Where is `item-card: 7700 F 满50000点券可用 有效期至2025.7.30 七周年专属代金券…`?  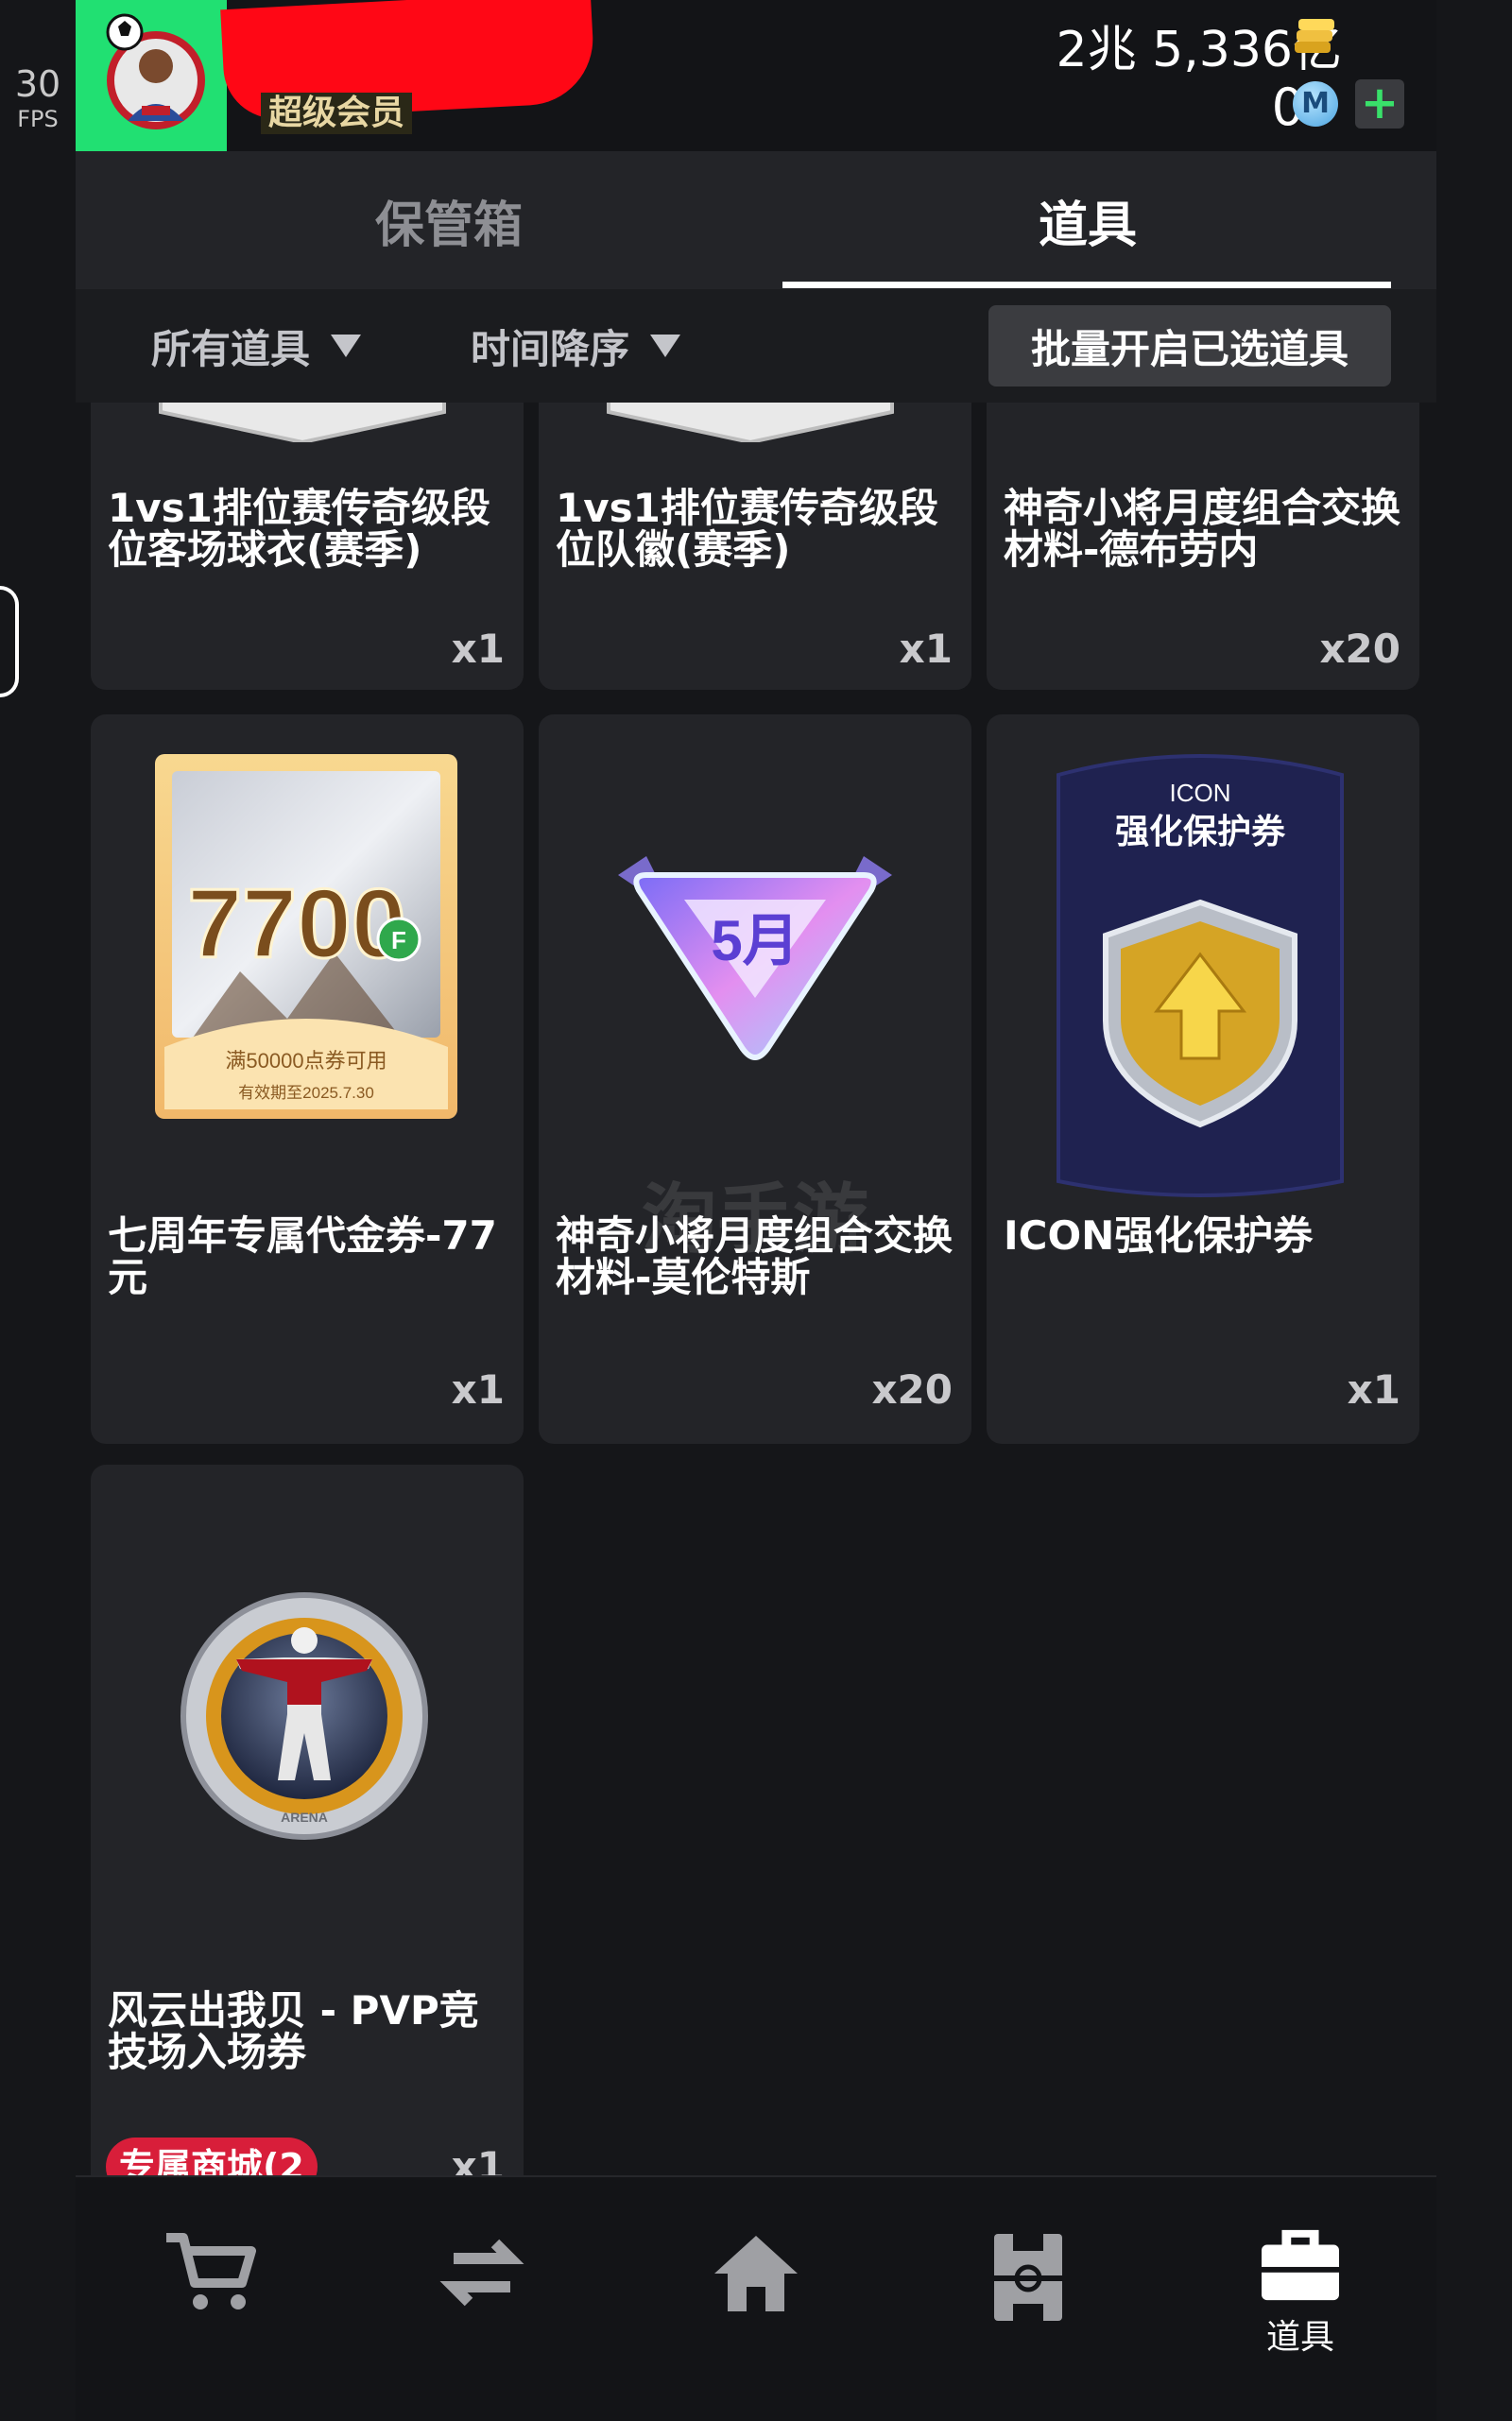
item-card: 7700 F 满50000点券可用 有效期至2025.7.30 七周年专属代金券… is located at coordinates (307, 1079).